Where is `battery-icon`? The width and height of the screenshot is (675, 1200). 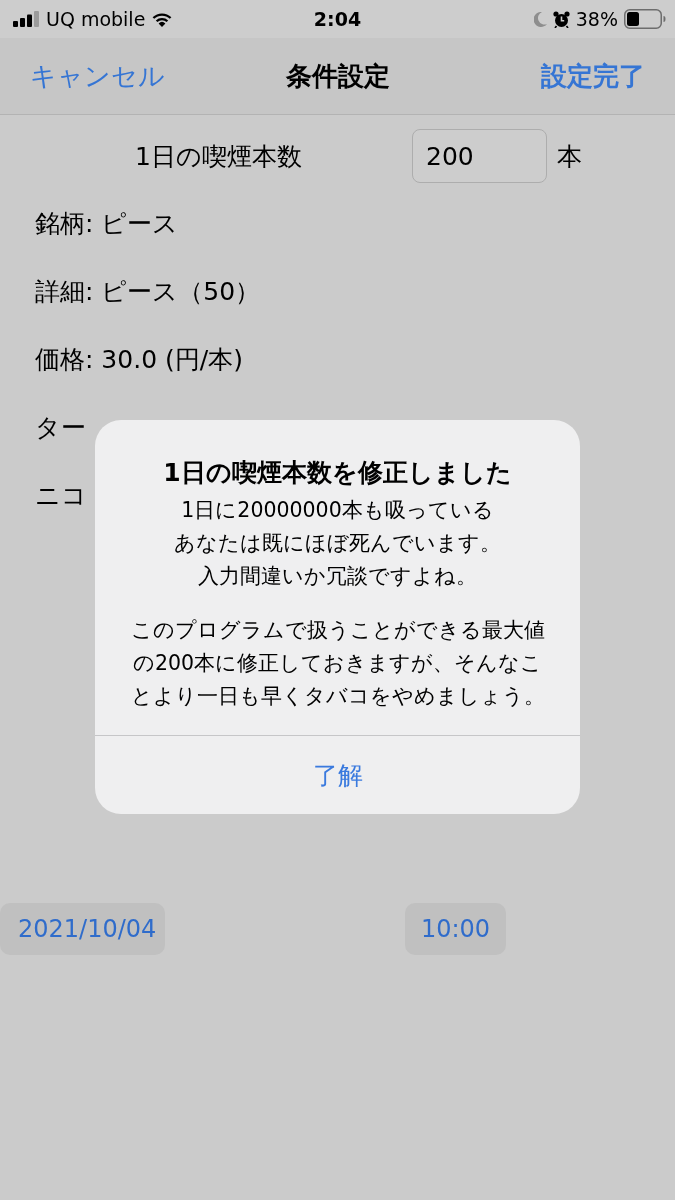 battery-icon is located at coordinates (645, 19).